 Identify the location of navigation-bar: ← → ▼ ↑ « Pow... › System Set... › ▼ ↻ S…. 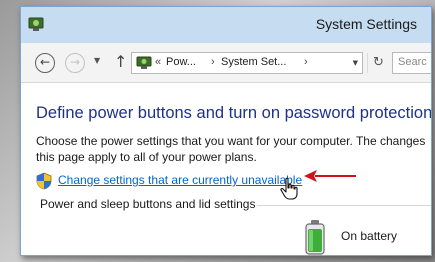
(226, 63).